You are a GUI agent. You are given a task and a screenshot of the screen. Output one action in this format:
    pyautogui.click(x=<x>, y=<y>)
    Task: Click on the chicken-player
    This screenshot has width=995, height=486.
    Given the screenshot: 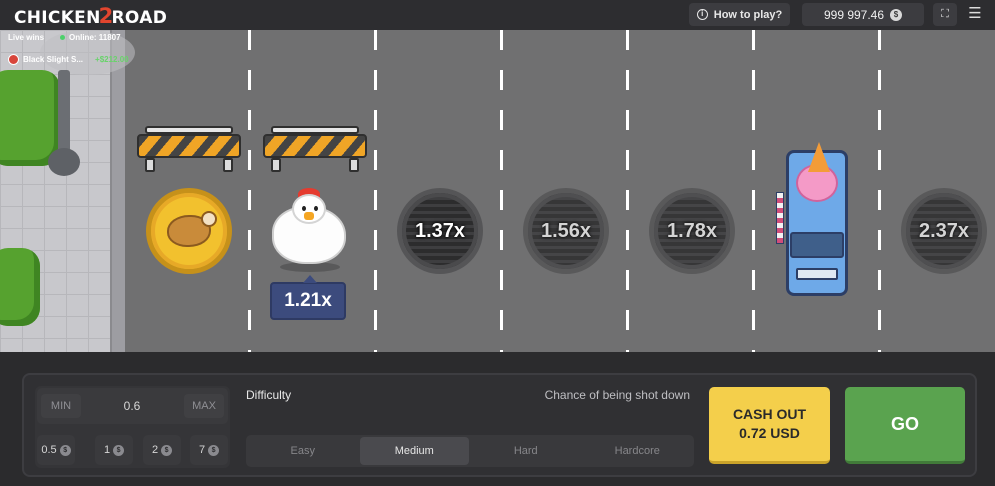 What is the action you would take?
    pyautogui.click(x=309, y=230)
    